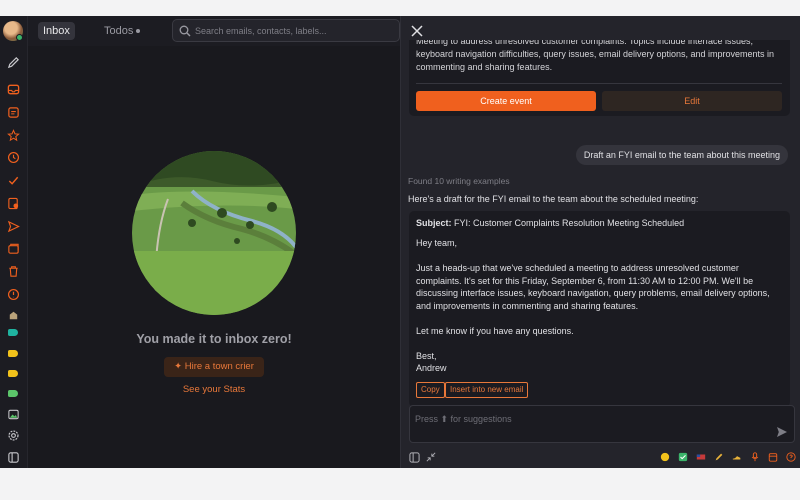  What do you see at coordinates (13, 271) in the screenshot?
I see `trash-icon` at bounding box center [13, 271].